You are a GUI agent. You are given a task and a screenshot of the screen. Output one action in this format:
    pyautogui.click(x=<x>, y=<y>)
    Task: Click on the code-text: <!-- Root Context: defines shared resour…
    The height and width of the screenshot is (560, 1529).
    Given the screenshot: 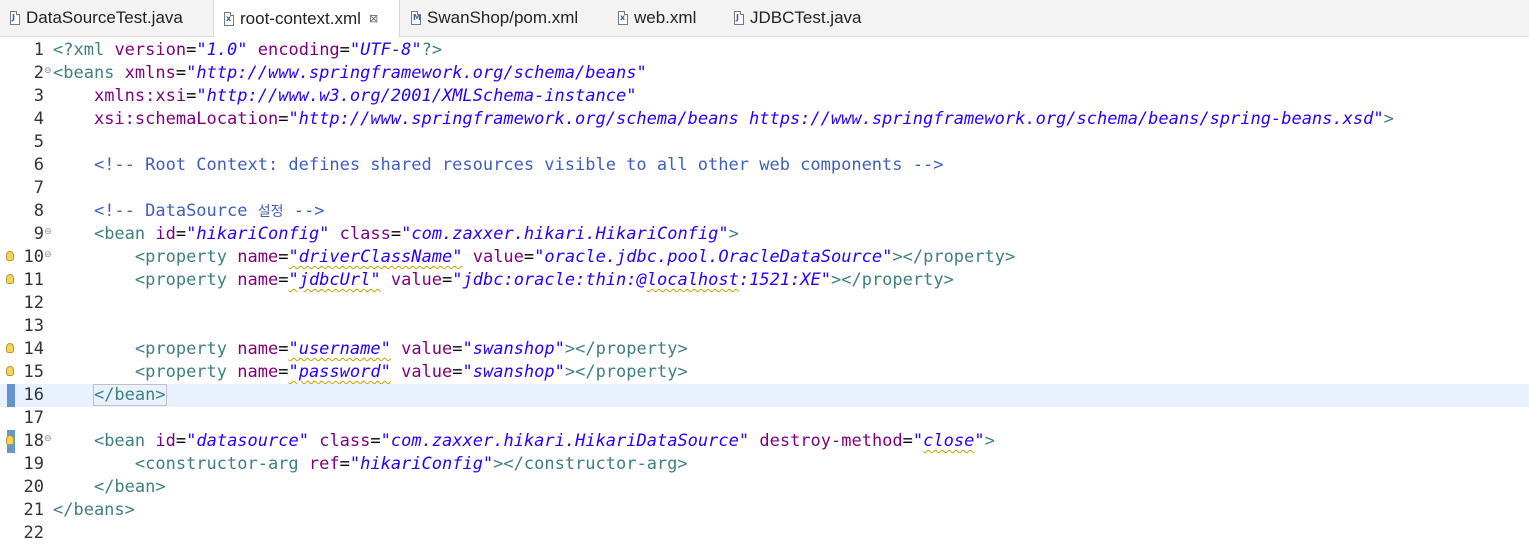 What is the action you would take?
    pyautogui.click(x=518, y=165)
    